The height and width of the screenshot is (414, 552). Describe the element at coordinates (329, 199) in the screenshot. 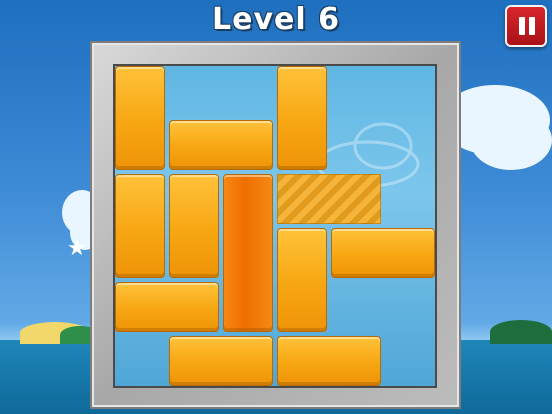

I see `target-slot` at that location.